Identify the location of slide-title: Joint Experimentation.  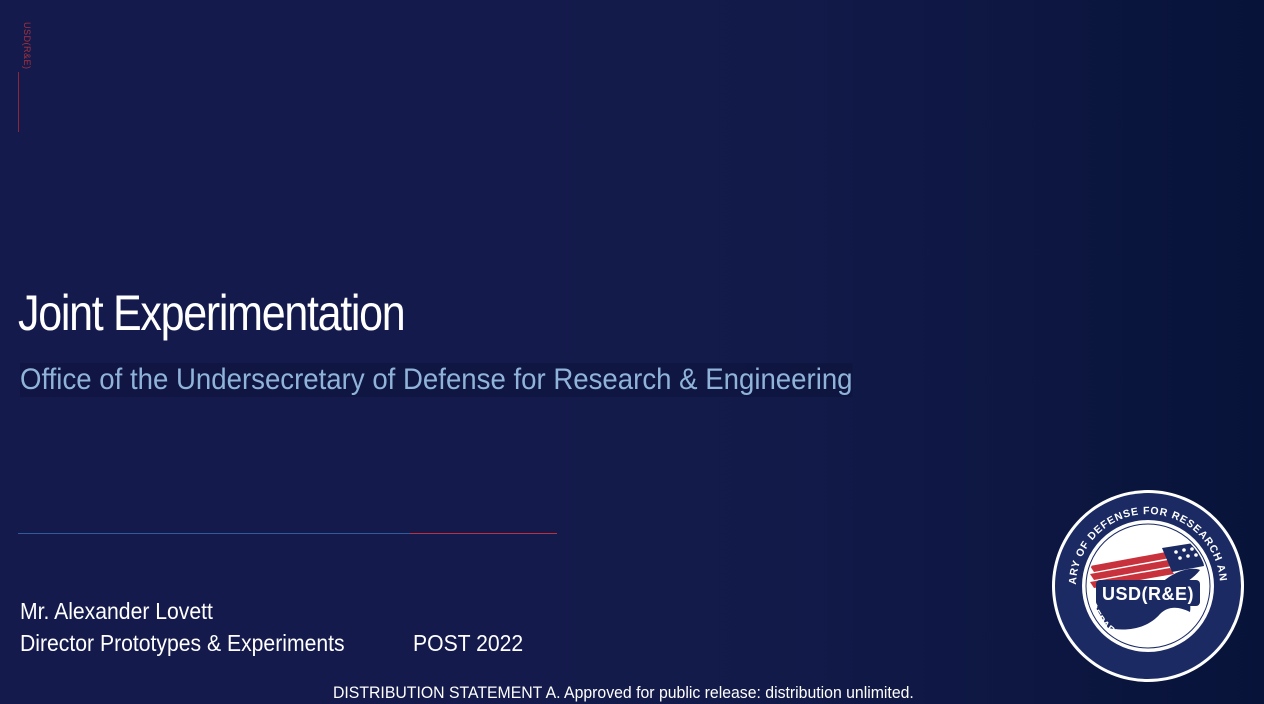
(212, 313).